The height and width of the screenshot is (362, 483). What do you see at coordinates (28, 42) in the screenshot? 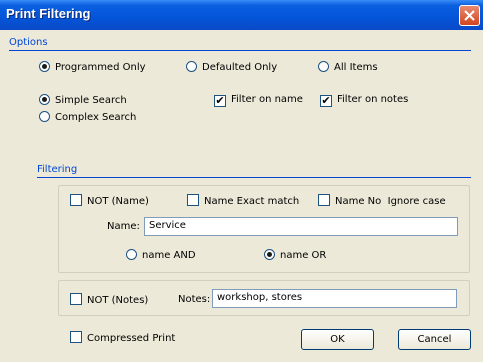
I see `options-section-label: Options` at bounding box center [28, 42].